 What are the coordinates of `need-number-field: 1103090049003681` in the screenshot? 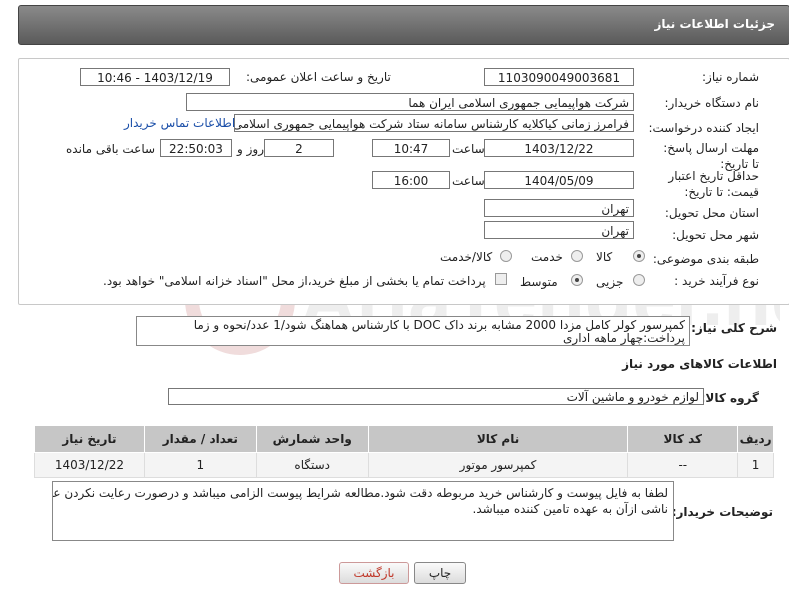 It's located at (559, 77).